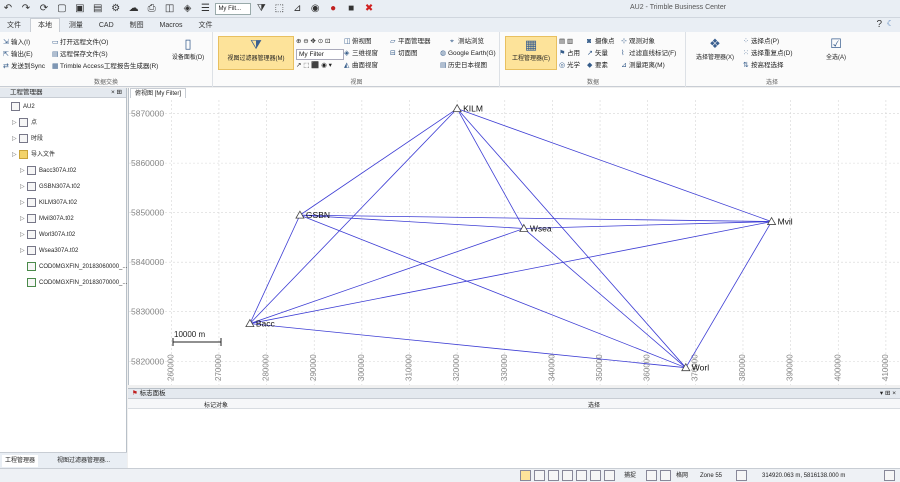 This screenshot has width=900, height=482. I want to click on data-icons-row: ▤ ▥, so click(566, 41).